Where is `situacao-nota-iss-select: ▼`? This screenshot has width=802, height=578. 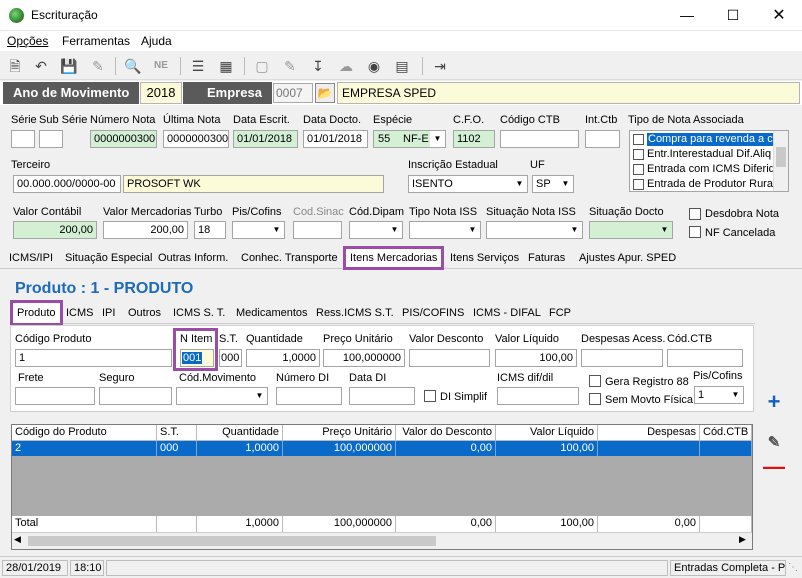 situacao-nota-iss-select: ▼ is located at coordinates (534, 230).